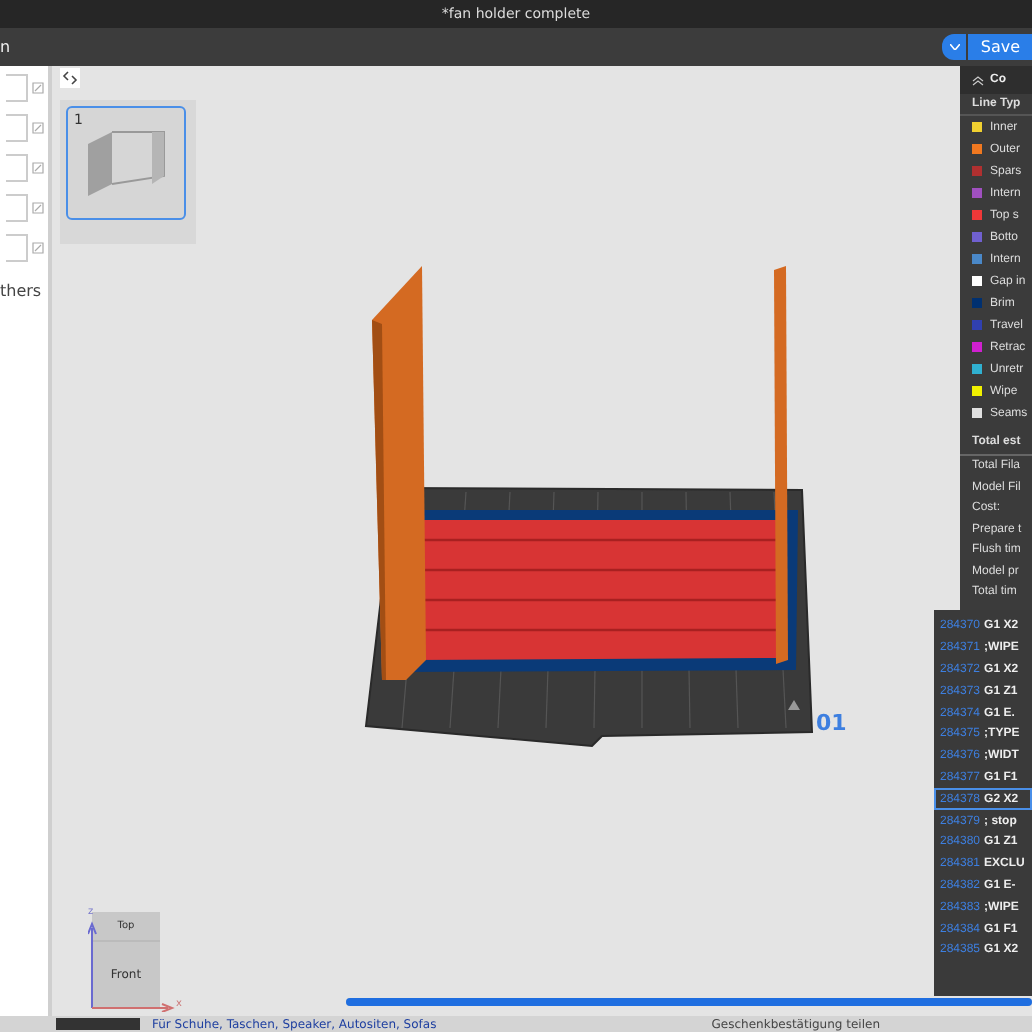  Describe the element at coordinates (831, 723) in the screenshot. I see `plate-number: 01` at that location.